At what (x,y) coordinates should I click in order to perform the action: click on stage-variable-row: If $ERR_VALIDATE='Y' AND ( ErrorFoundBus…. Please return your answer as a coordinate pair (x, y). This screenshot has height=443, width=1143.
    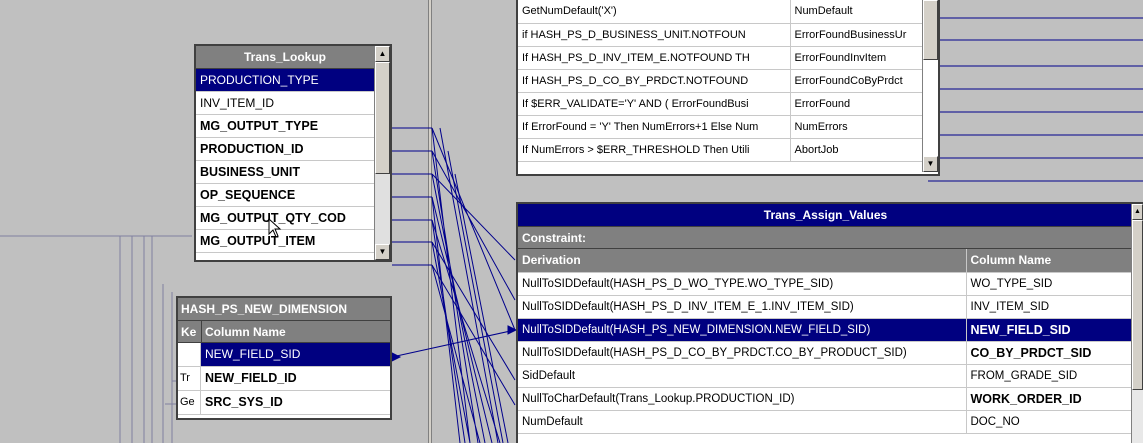
    Looking at the image, I should click on (720, 104).